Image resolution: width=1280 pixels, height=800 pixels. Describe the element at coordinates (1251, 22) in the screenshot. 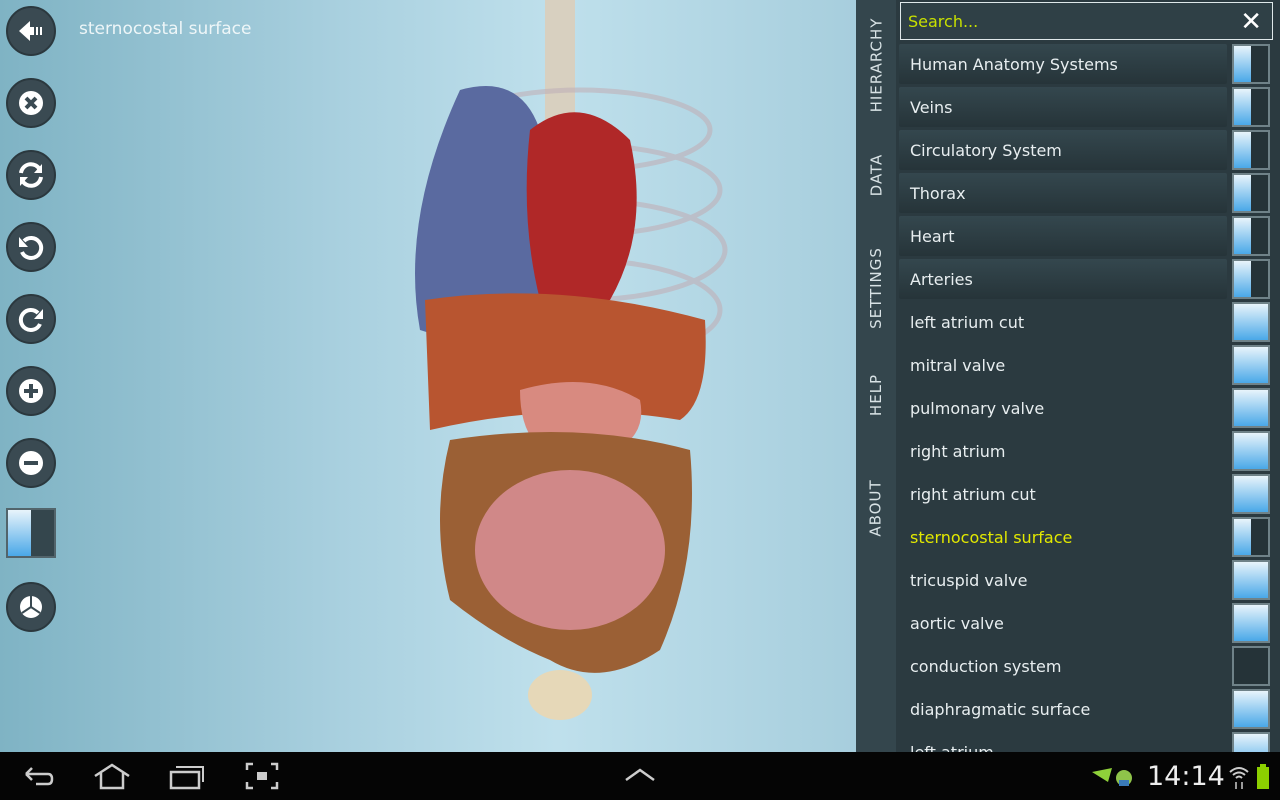

I see `clear-search-icon: ✕` at that location.